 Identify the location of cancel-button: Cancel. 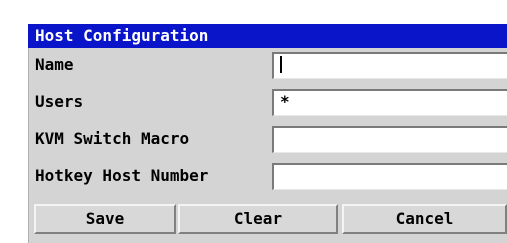
(424, 219).